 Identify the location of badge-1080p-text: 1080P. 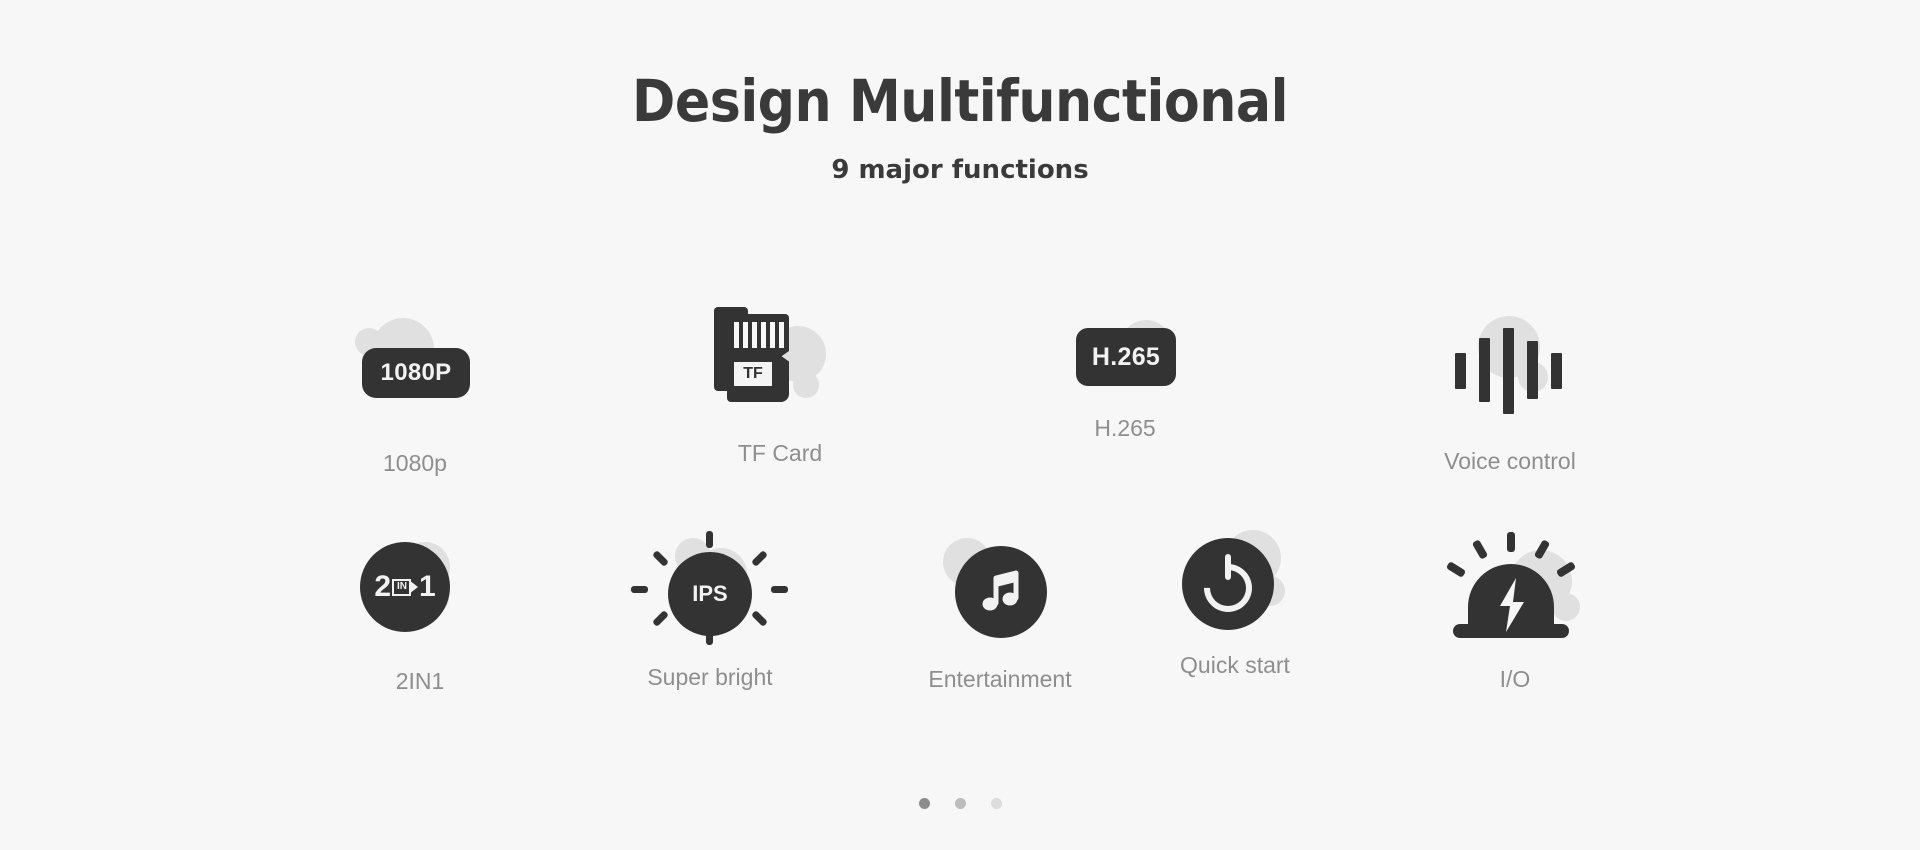
(416, 372).